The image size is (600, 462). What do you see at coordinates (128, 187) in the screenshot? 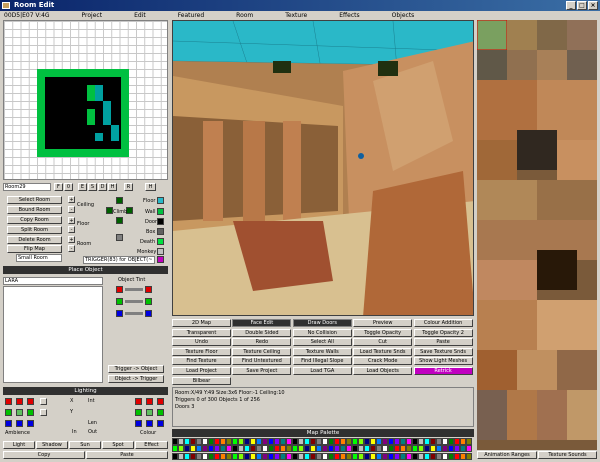
I see `room-flag-button: R` at bounding box center [128, 187].